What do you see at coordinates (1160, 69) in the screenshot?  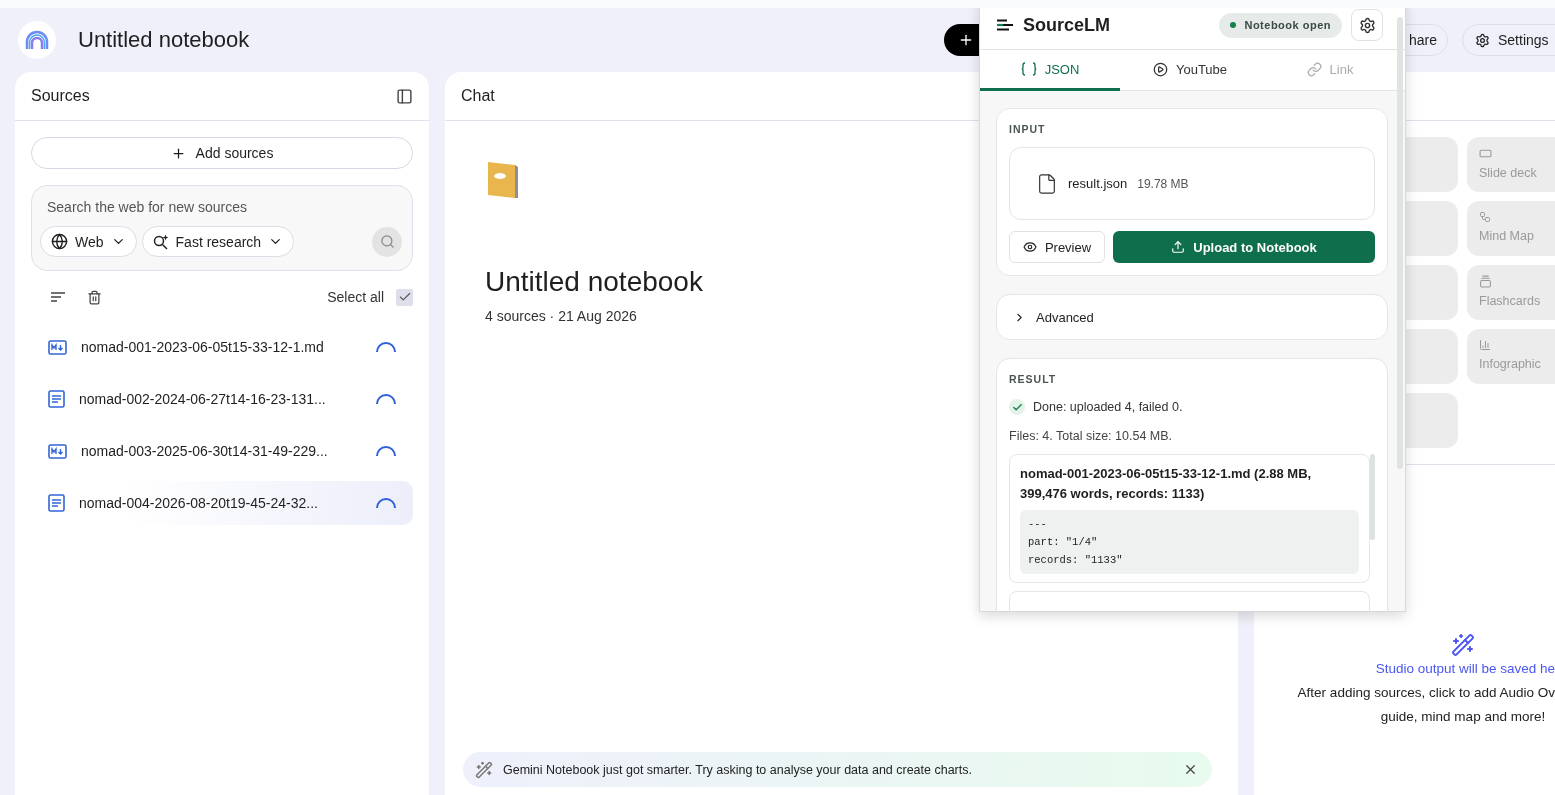 I see `play-icon` at bounding box center [1160, 69].